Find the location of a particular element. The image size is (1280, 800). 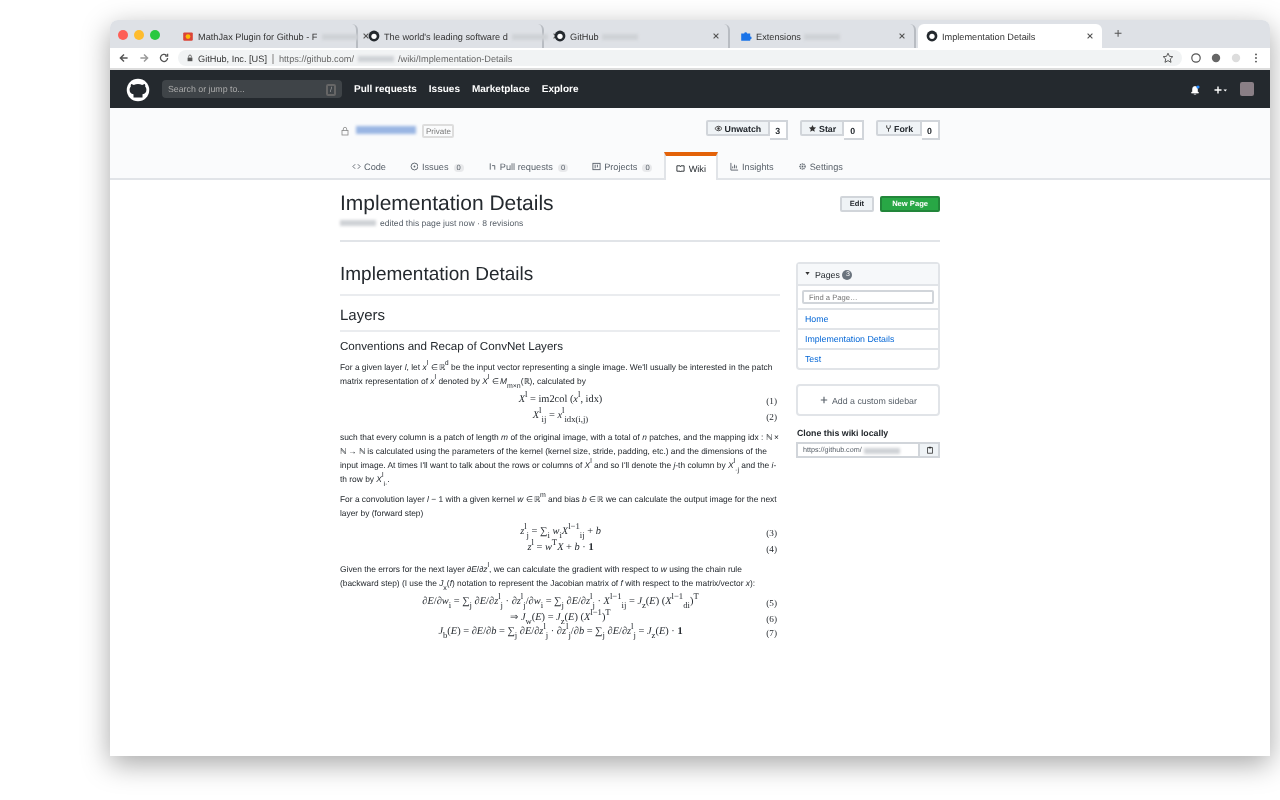

plus-dropdown-icon is located at coordinates (1221, 89).